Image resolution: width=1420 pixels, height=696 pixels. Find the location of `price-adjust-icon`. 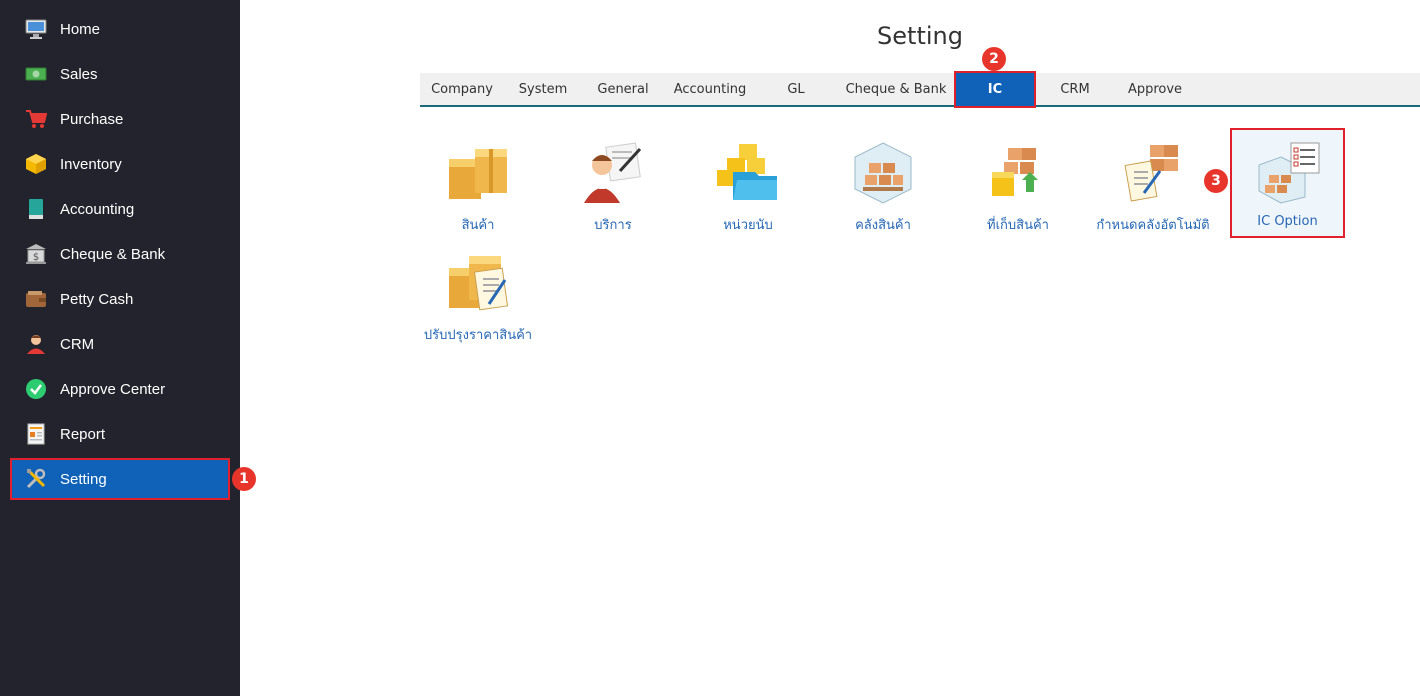

price-adjust-icon is located at coordinates (478, 283).